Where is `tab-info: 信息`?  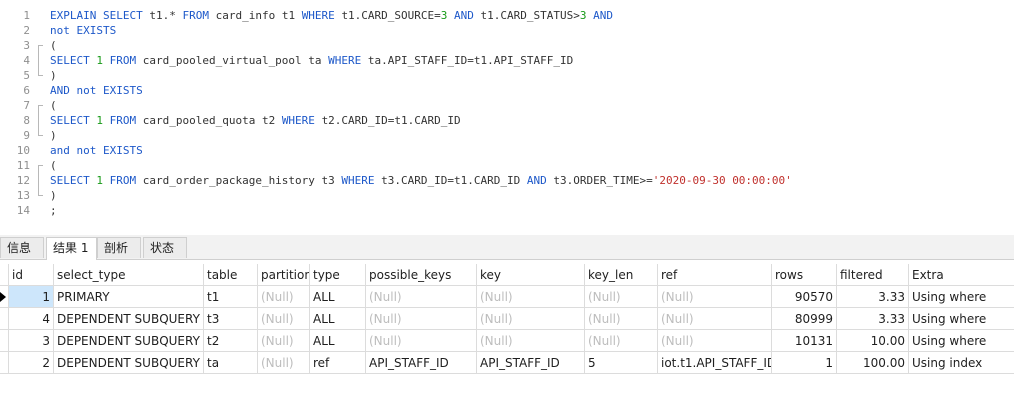 tab-info: 信息 is located at coordinates (22, 247).